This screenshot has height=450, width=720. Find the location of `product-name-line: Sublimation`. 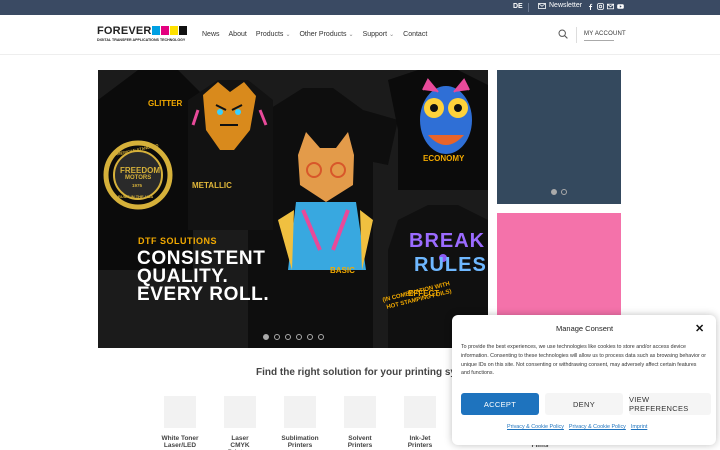

product-name-line: Sublimation is located at coordinates (300, 438).